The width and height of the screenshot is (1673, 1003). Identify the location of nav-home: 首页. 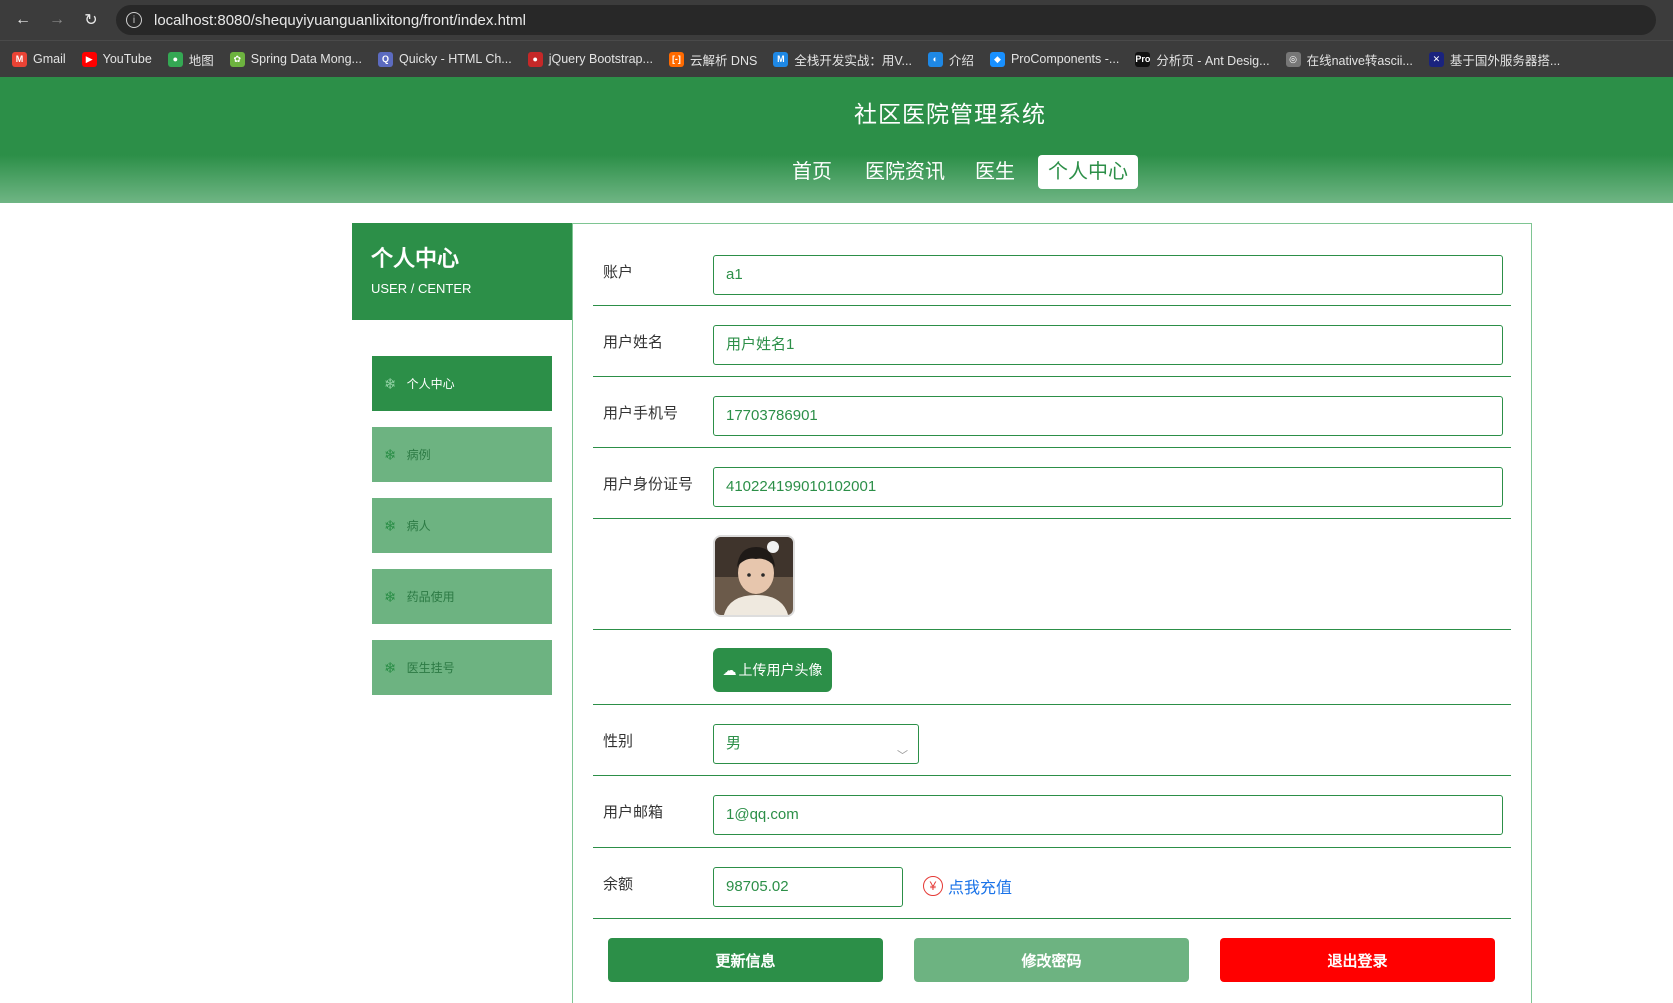
(812, 172).